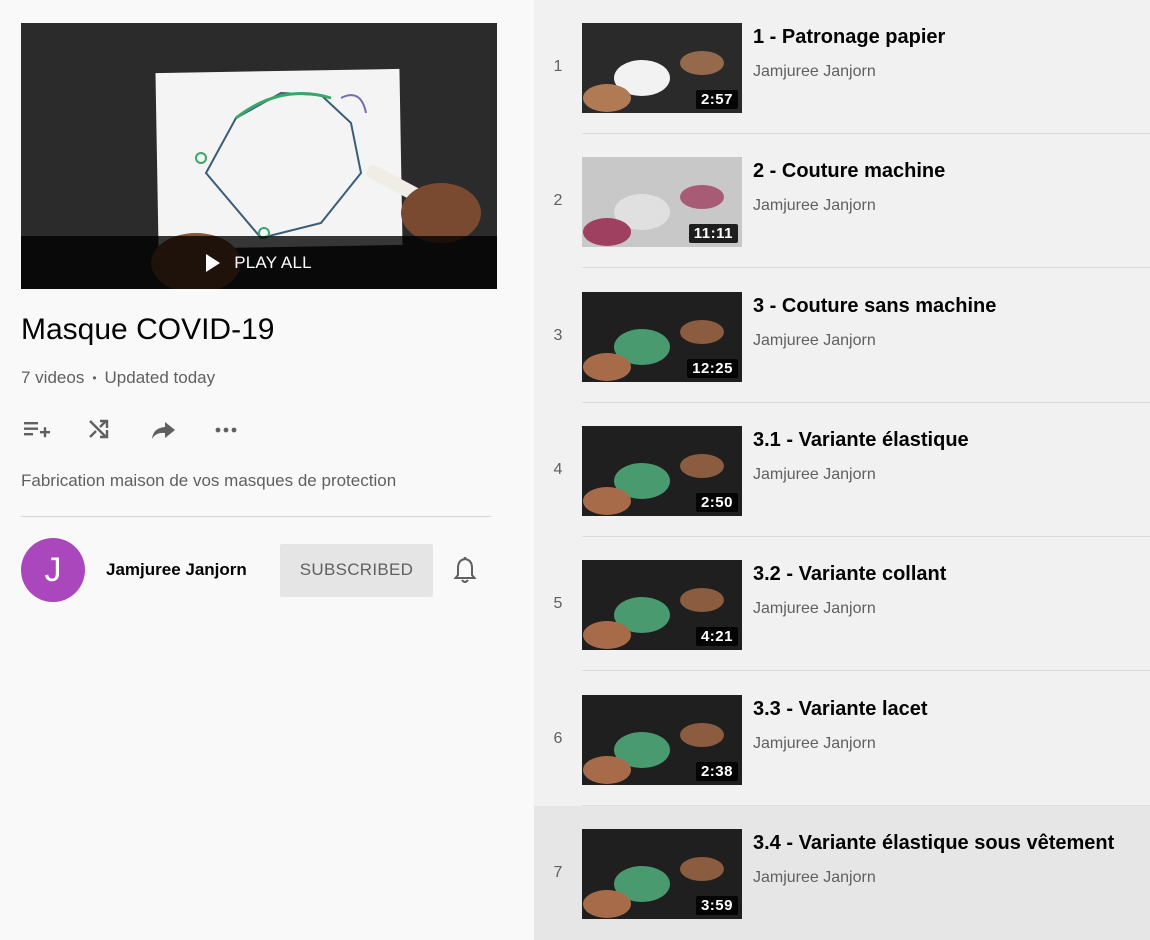  Describe the element at coordinates (849, 37) in the screenshot. I see `video-title: 1 - Patronage papier` at that location.